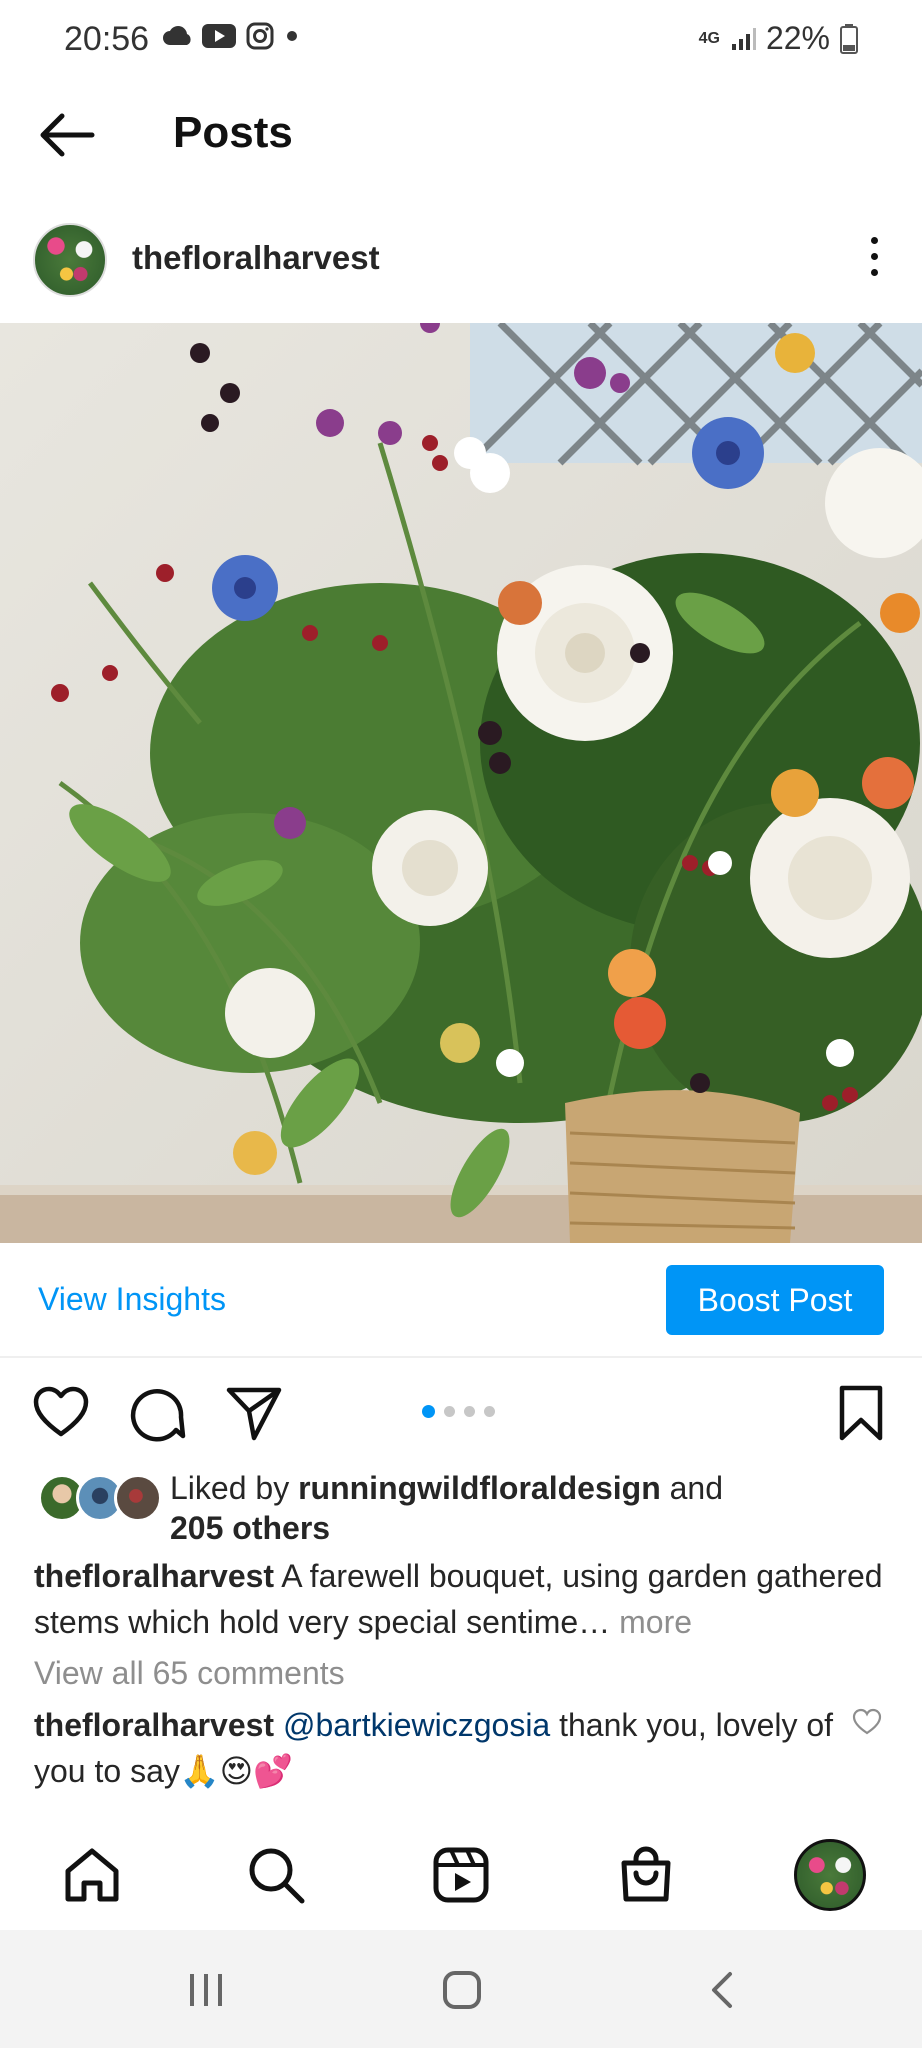 The image size is (922, 2048). I want to click on instagram-icon, so click(260, 36).